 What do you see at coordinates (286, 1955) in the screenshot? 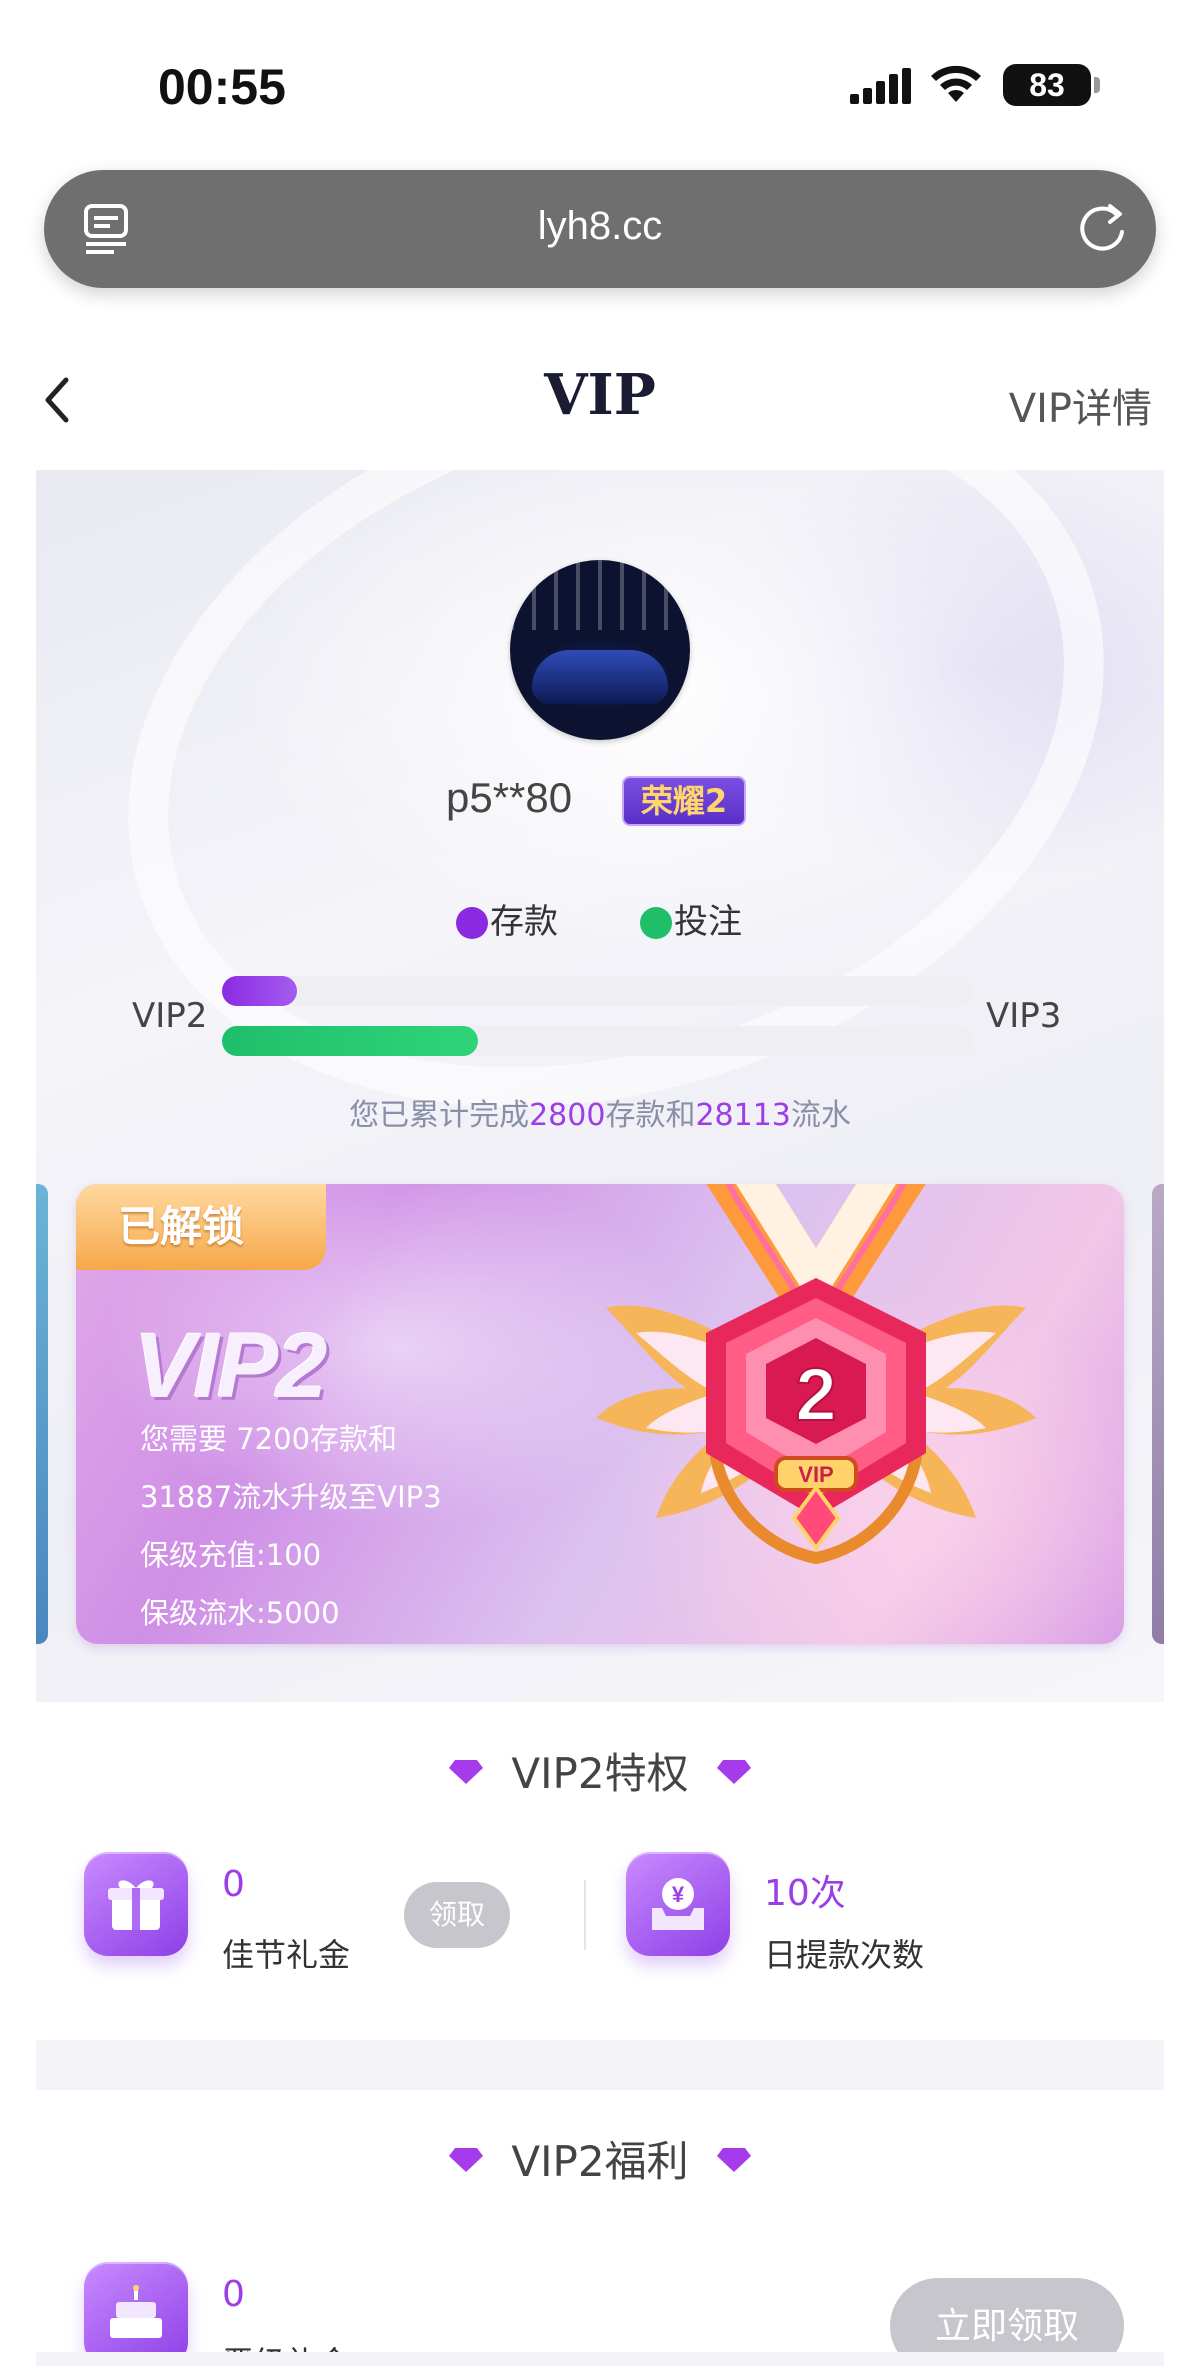
I see `holiday-bonus-label: 佳节礼金` at bounding box center [286, 1955].